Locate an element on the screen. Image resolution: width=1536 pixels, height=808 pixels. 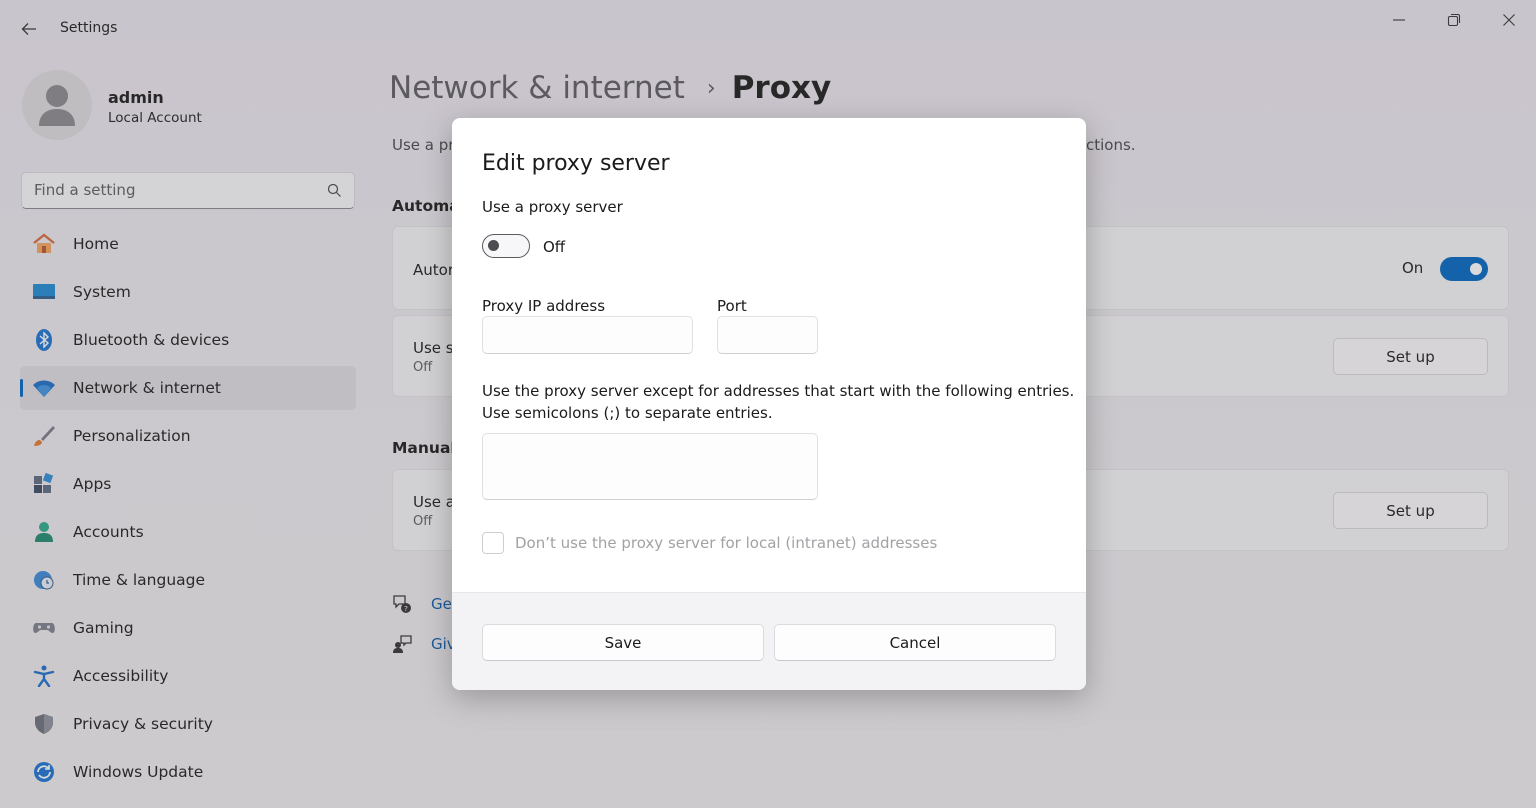
use-proxy-label: Use a proxy server is located at coordinates (552, 207).